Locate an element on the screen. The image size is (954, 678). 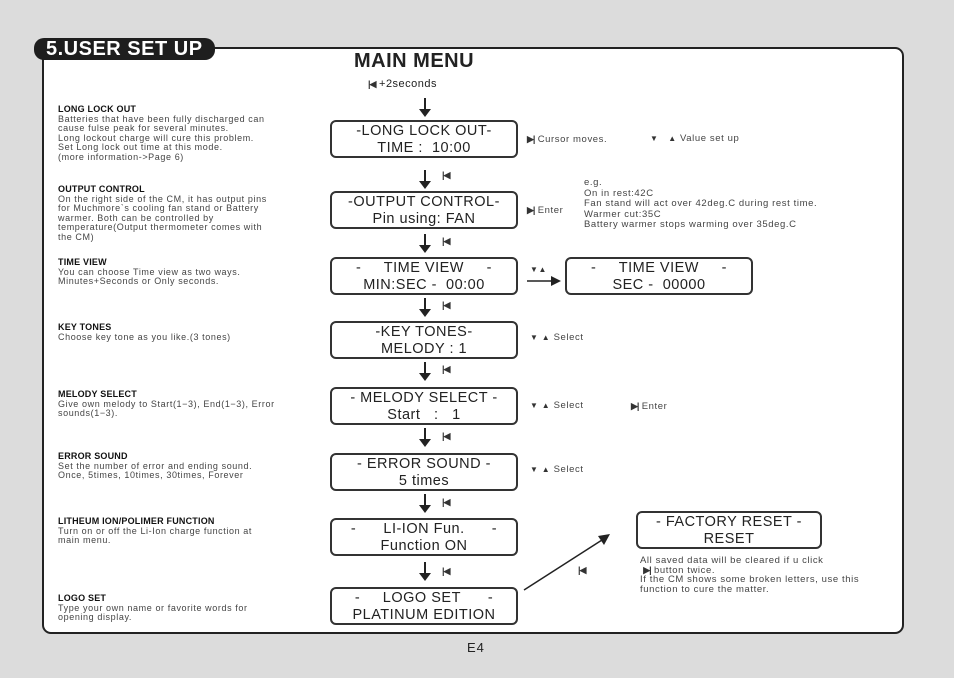
note-text: Cursor moves. is located at coordinates (572, 139).